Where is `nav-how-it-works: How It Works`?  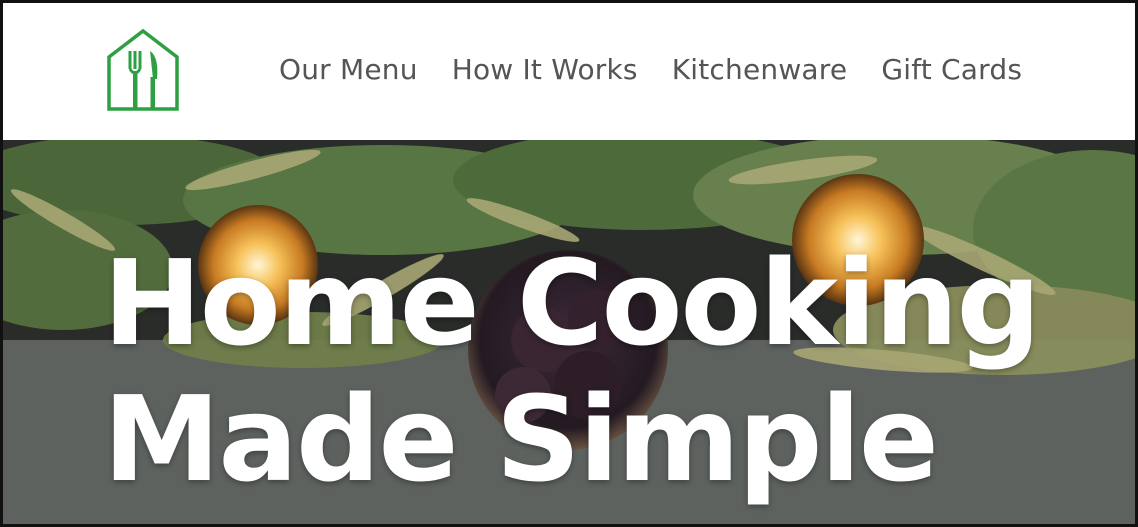 nav-how-it-works: How It Works is located at coordinates (545, 69).